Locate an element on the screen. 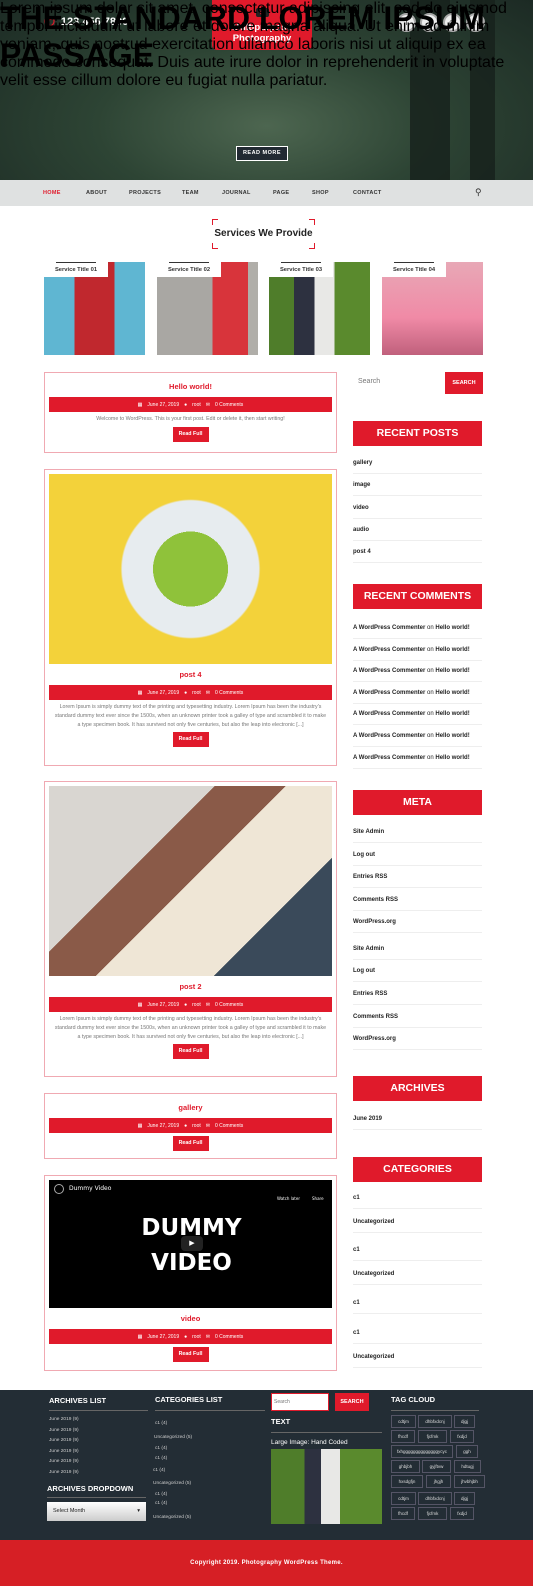  service-card: Service Title 02 is located at coordinates (207, 308).